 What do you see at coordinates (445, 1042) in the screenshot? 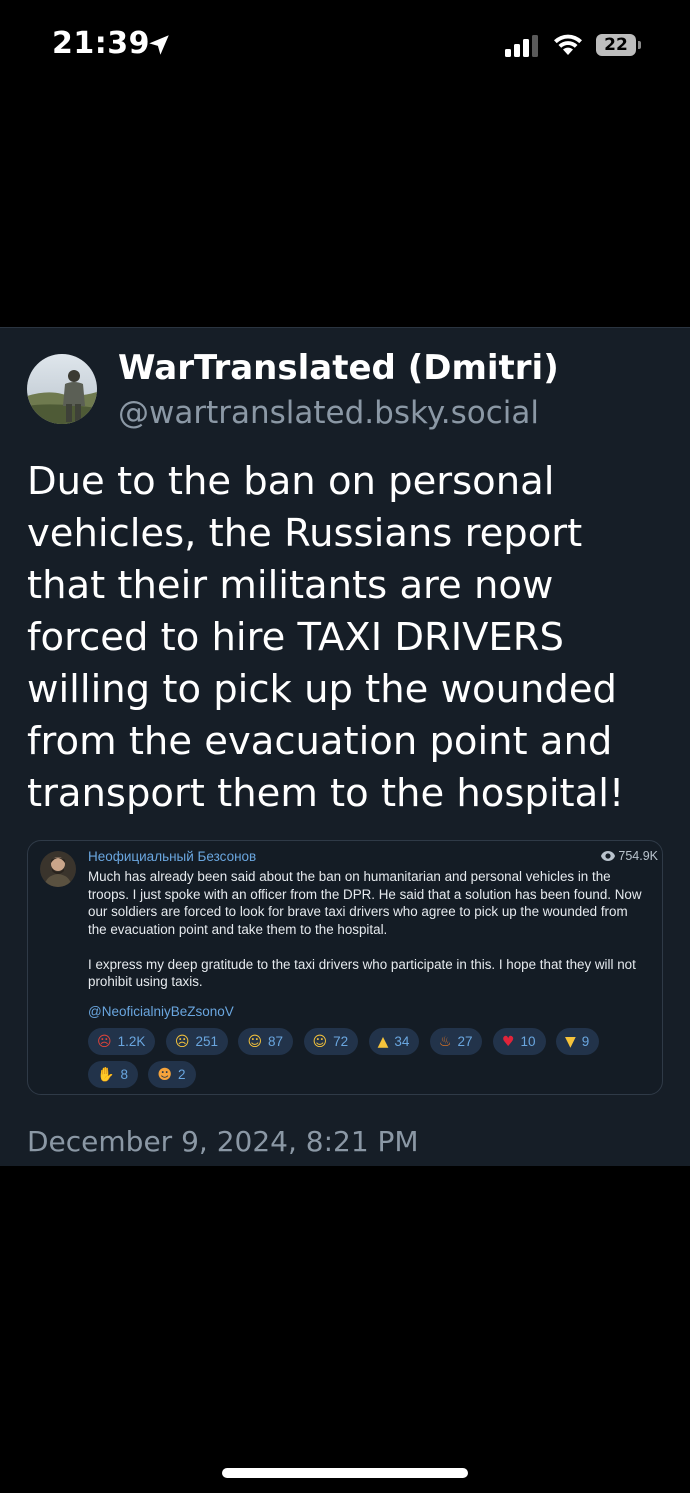
I see `fire-icon: ♨` at bounding box center [445, 1042].